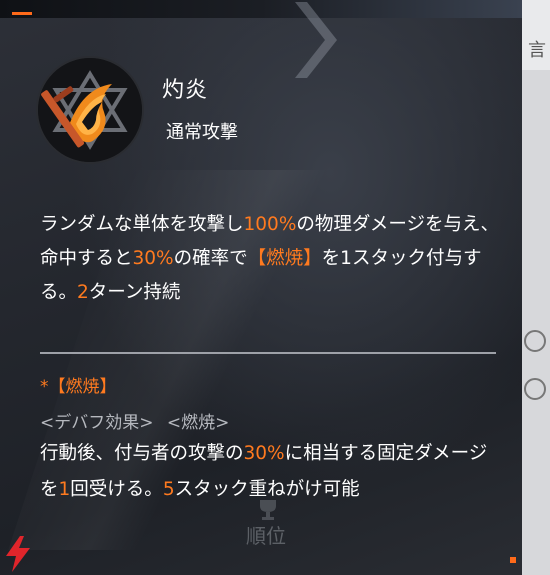 The image size is (550, 575). What do you see at coordinates (266, 534) in the screenshot?
I see `ranking-label: 順位` at bounding box center [266, 534].